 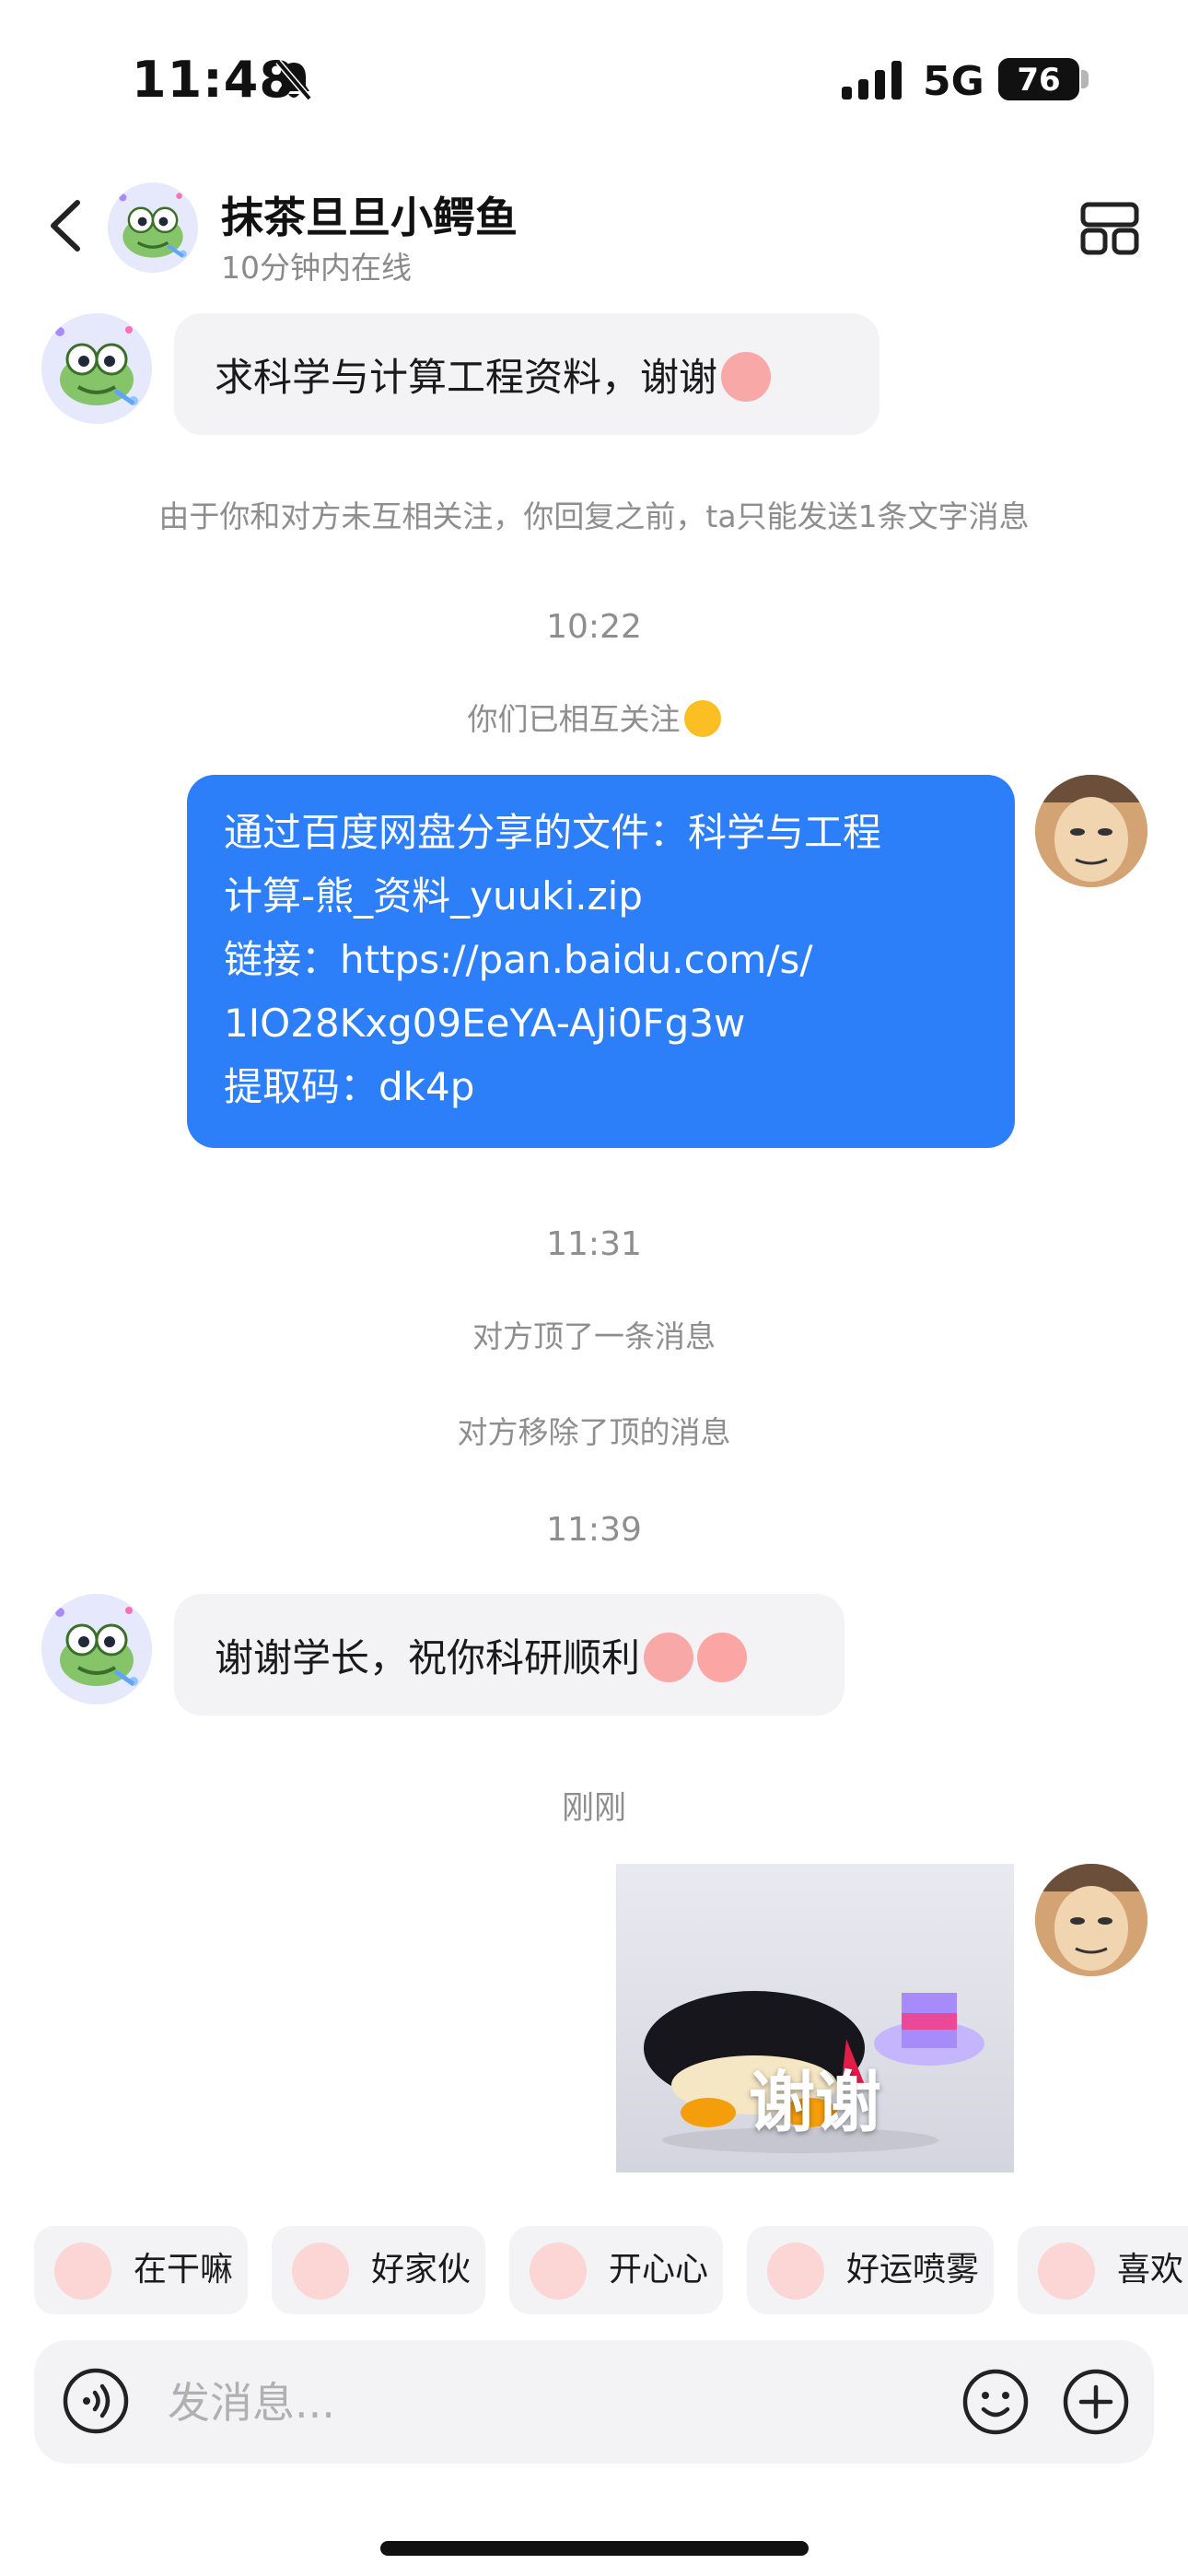 I want to click on message-text: 求科学与计算工程资料，谢谢, so click(x=466, y=377).